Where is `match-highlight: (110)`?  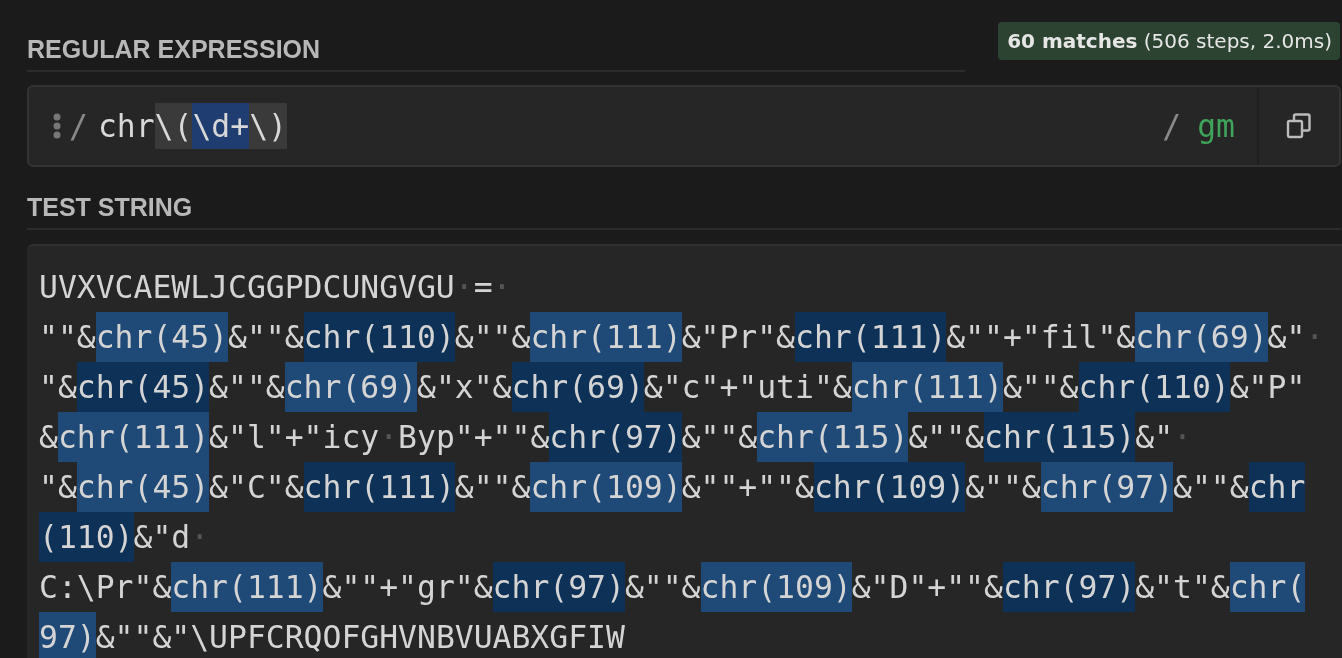
match-highlight: (110) is located at coordinates (86, 537).